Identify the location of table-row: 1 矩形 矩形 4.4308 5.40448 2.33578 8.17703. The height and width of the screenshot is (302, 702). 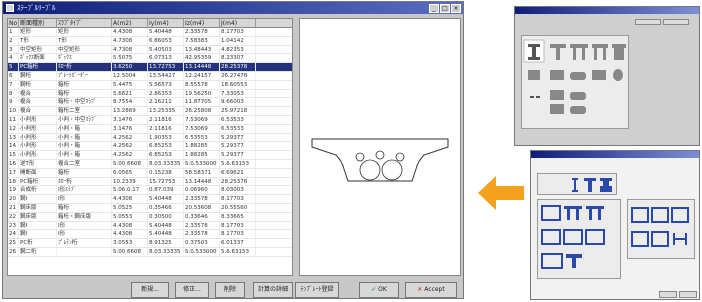
(150, 32).